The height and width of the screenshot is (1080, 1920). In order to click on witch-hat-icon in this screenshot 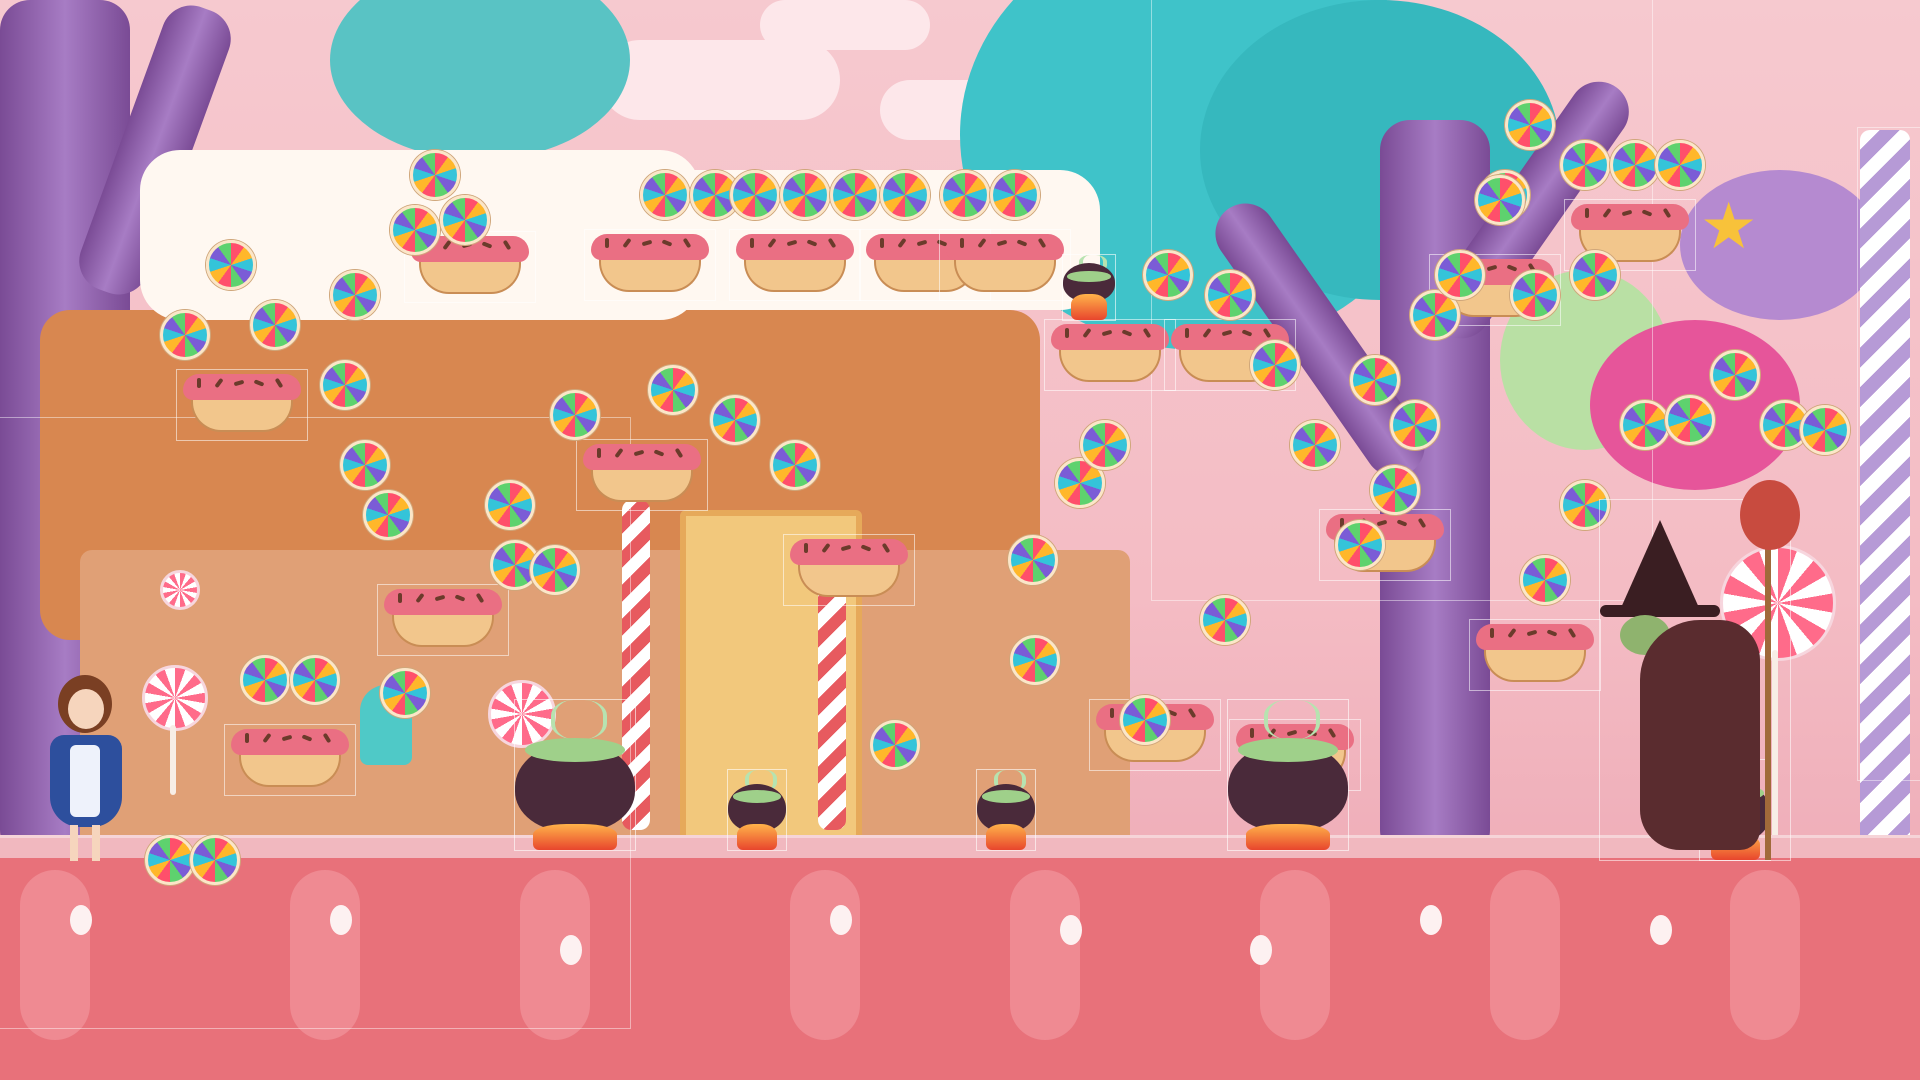, I will do `click(1660, 565)`.